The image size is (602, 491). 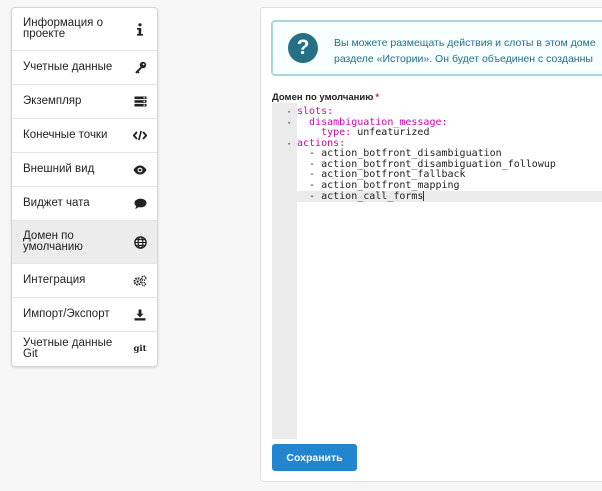 What do you see at coordinates (140, 102) in the screenshot?
I see `server-icon` at bounding box center [140, 102].